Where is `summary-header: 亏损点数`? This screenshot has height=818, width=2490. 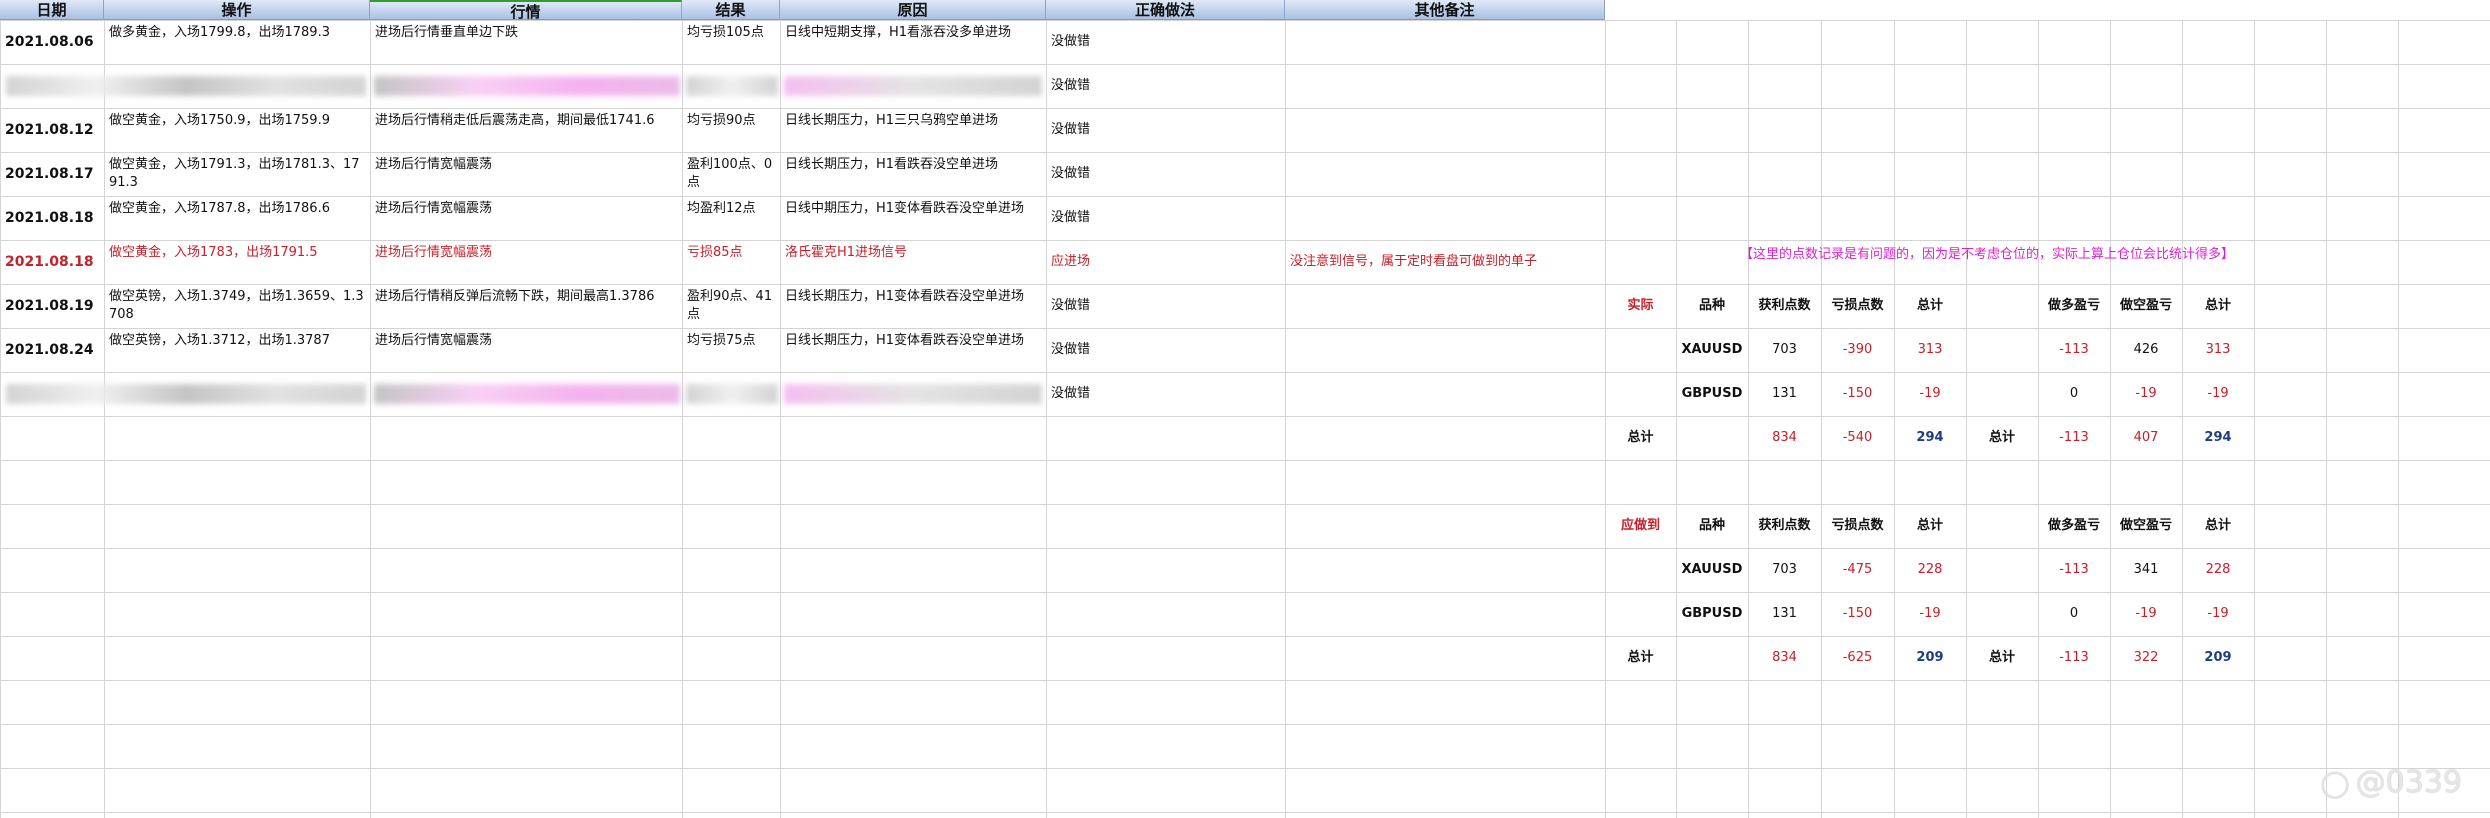 summary-header: 亏损点数 is located at coordinates (1857, 305).